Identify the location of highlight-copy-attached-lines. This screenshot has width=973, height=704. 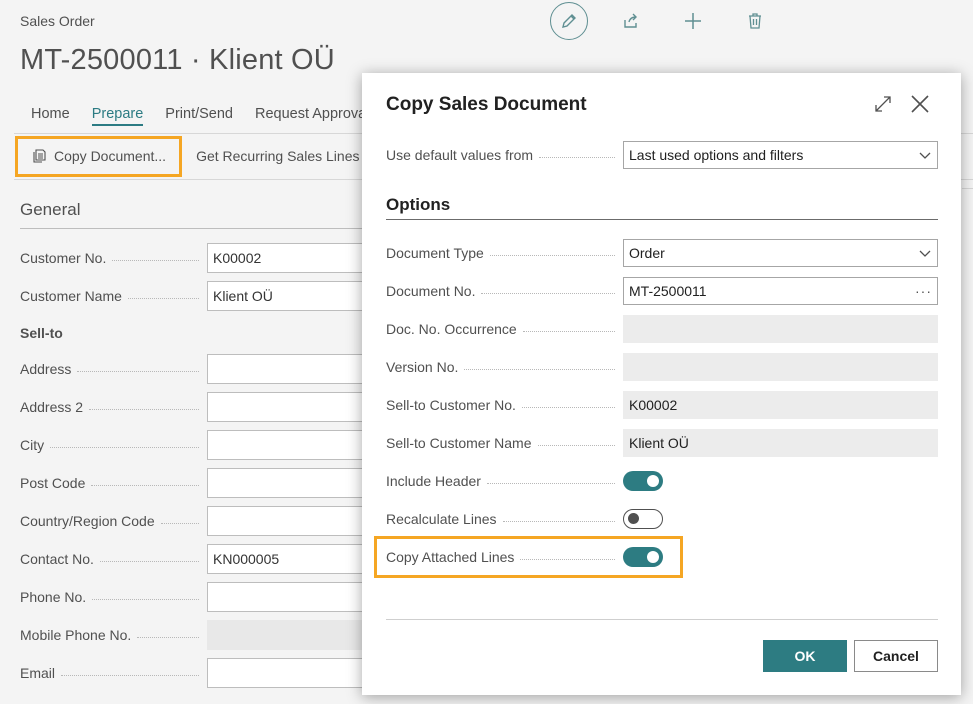
(528, 557).